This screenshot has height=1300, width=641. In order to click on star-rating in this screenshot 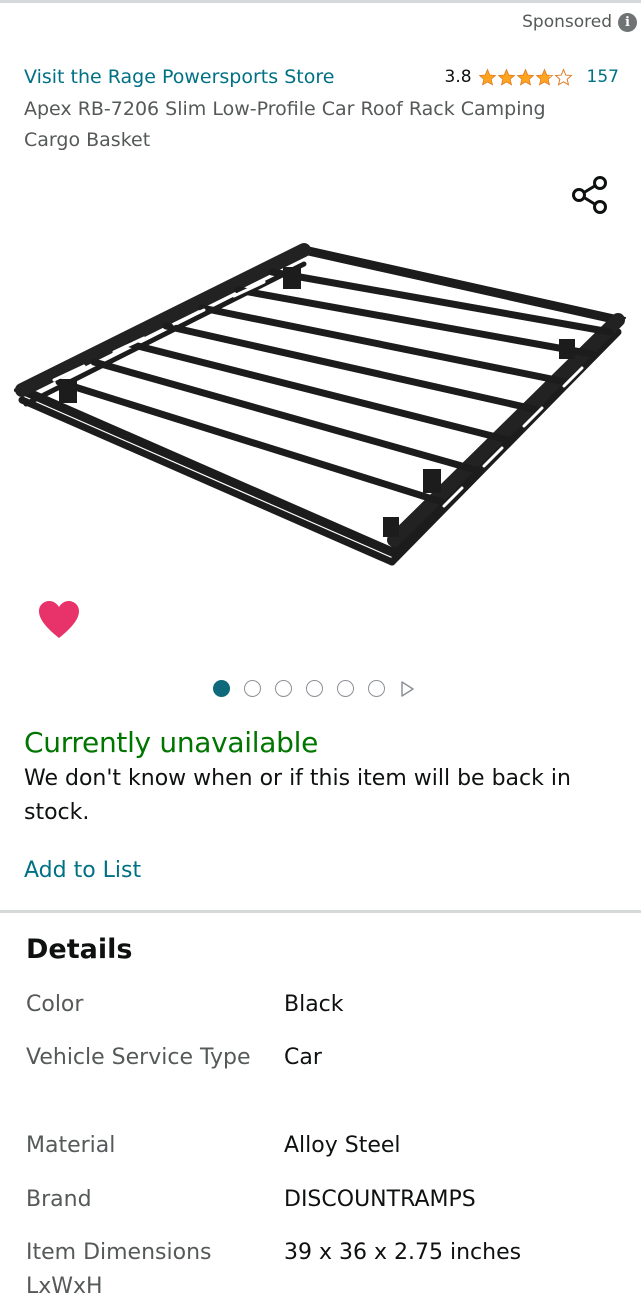, I will do `click(525, 77)`.